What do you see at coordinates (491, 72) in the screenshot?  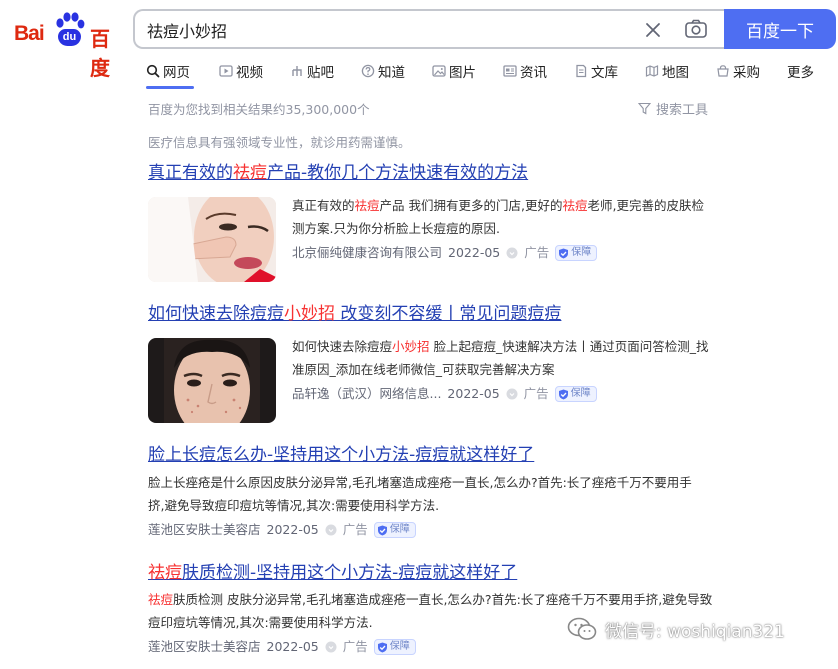 I see `search-tabs: 网页 视频 贴吧 知道 图片 资讯 文库 地图 采购 更多` at bounding box center [491, 72].